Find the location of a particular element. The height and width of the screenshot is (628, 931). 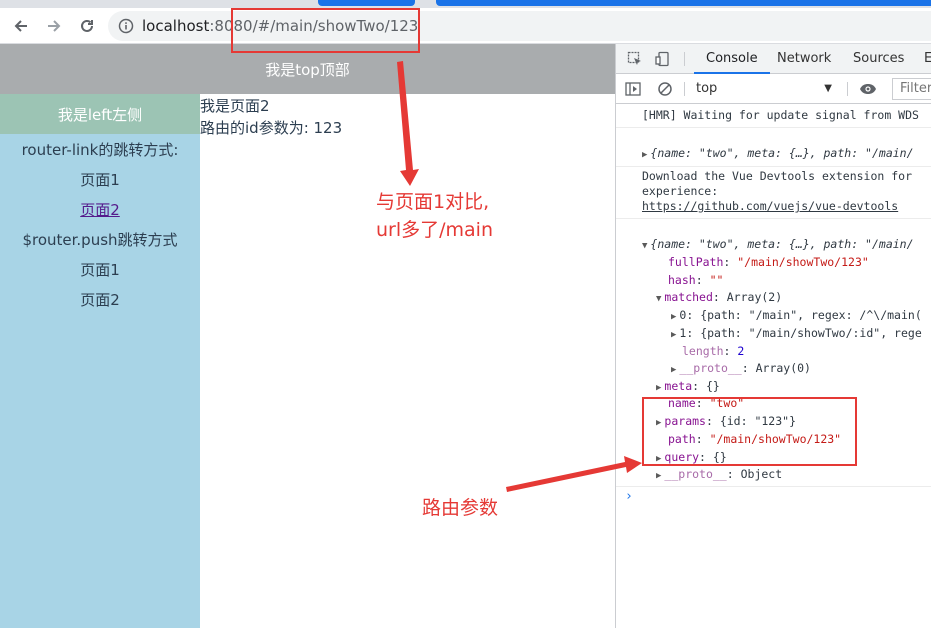

prop-key: hash is located at coordinates (682, 280).